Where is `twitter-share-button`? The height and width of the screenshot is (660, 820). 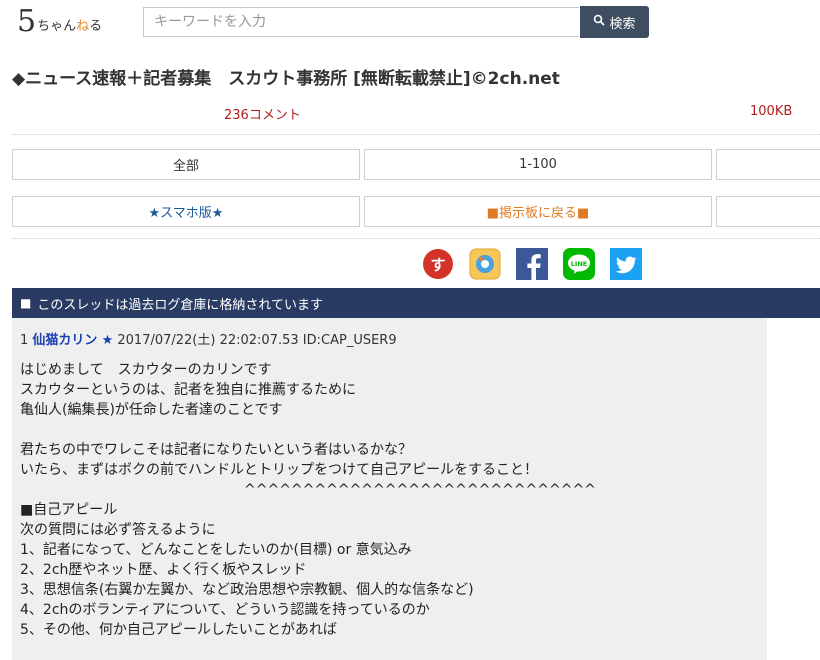
twitter-share-button is located at coordinates (626, 266).